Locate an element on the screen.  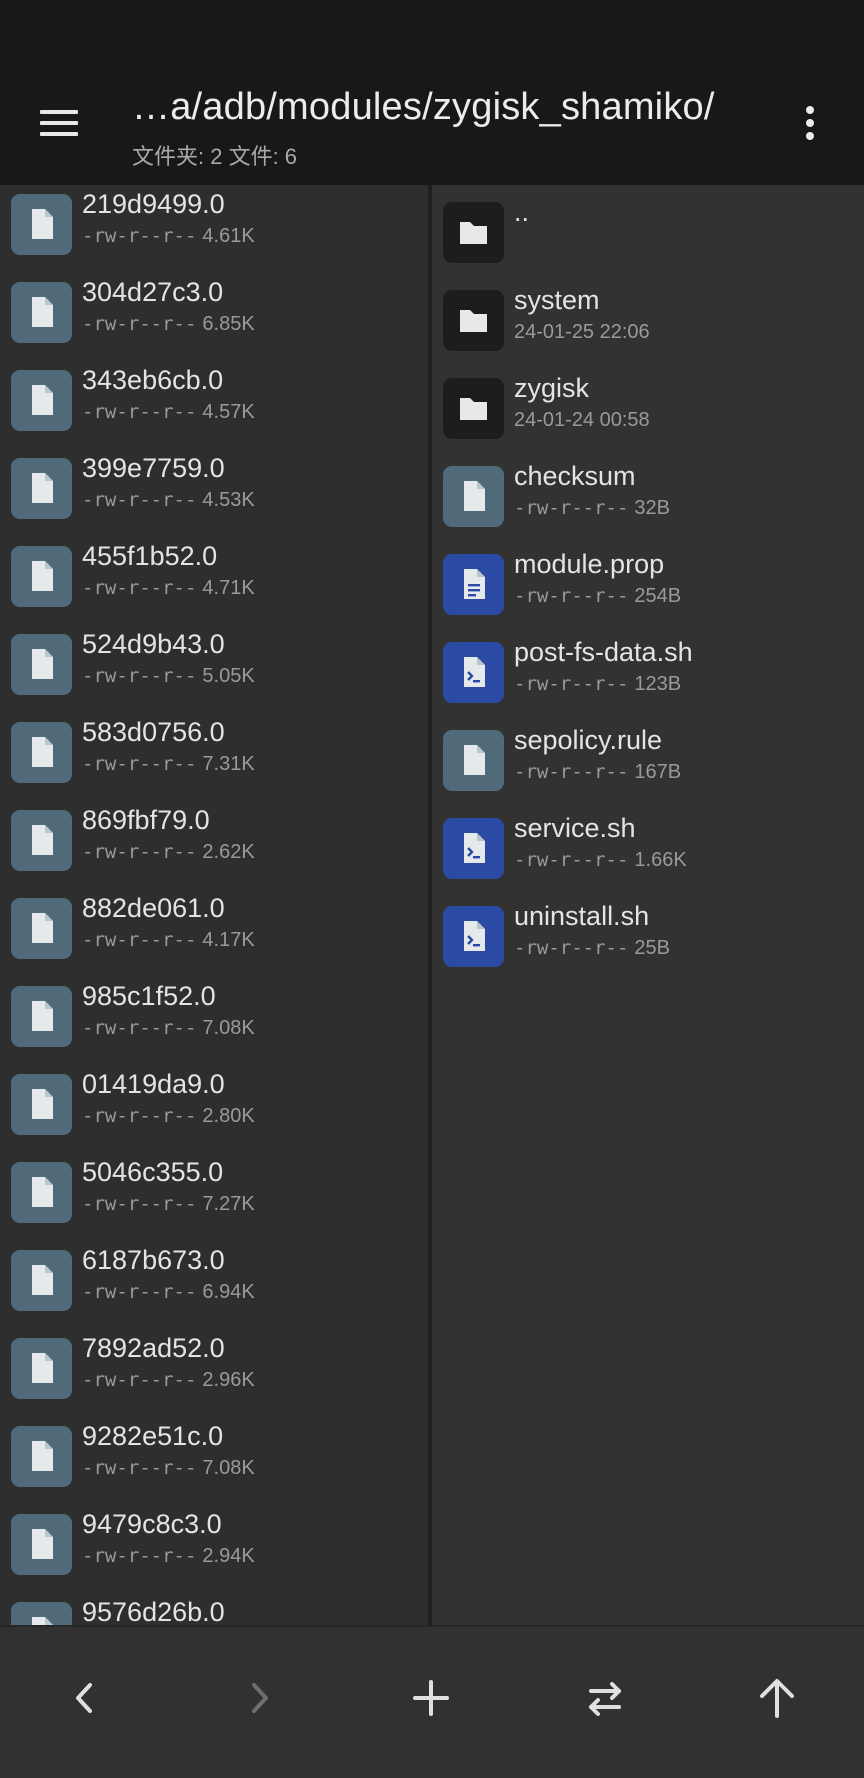
item-name: 882de061.0 is located at coordinates (153, 908).